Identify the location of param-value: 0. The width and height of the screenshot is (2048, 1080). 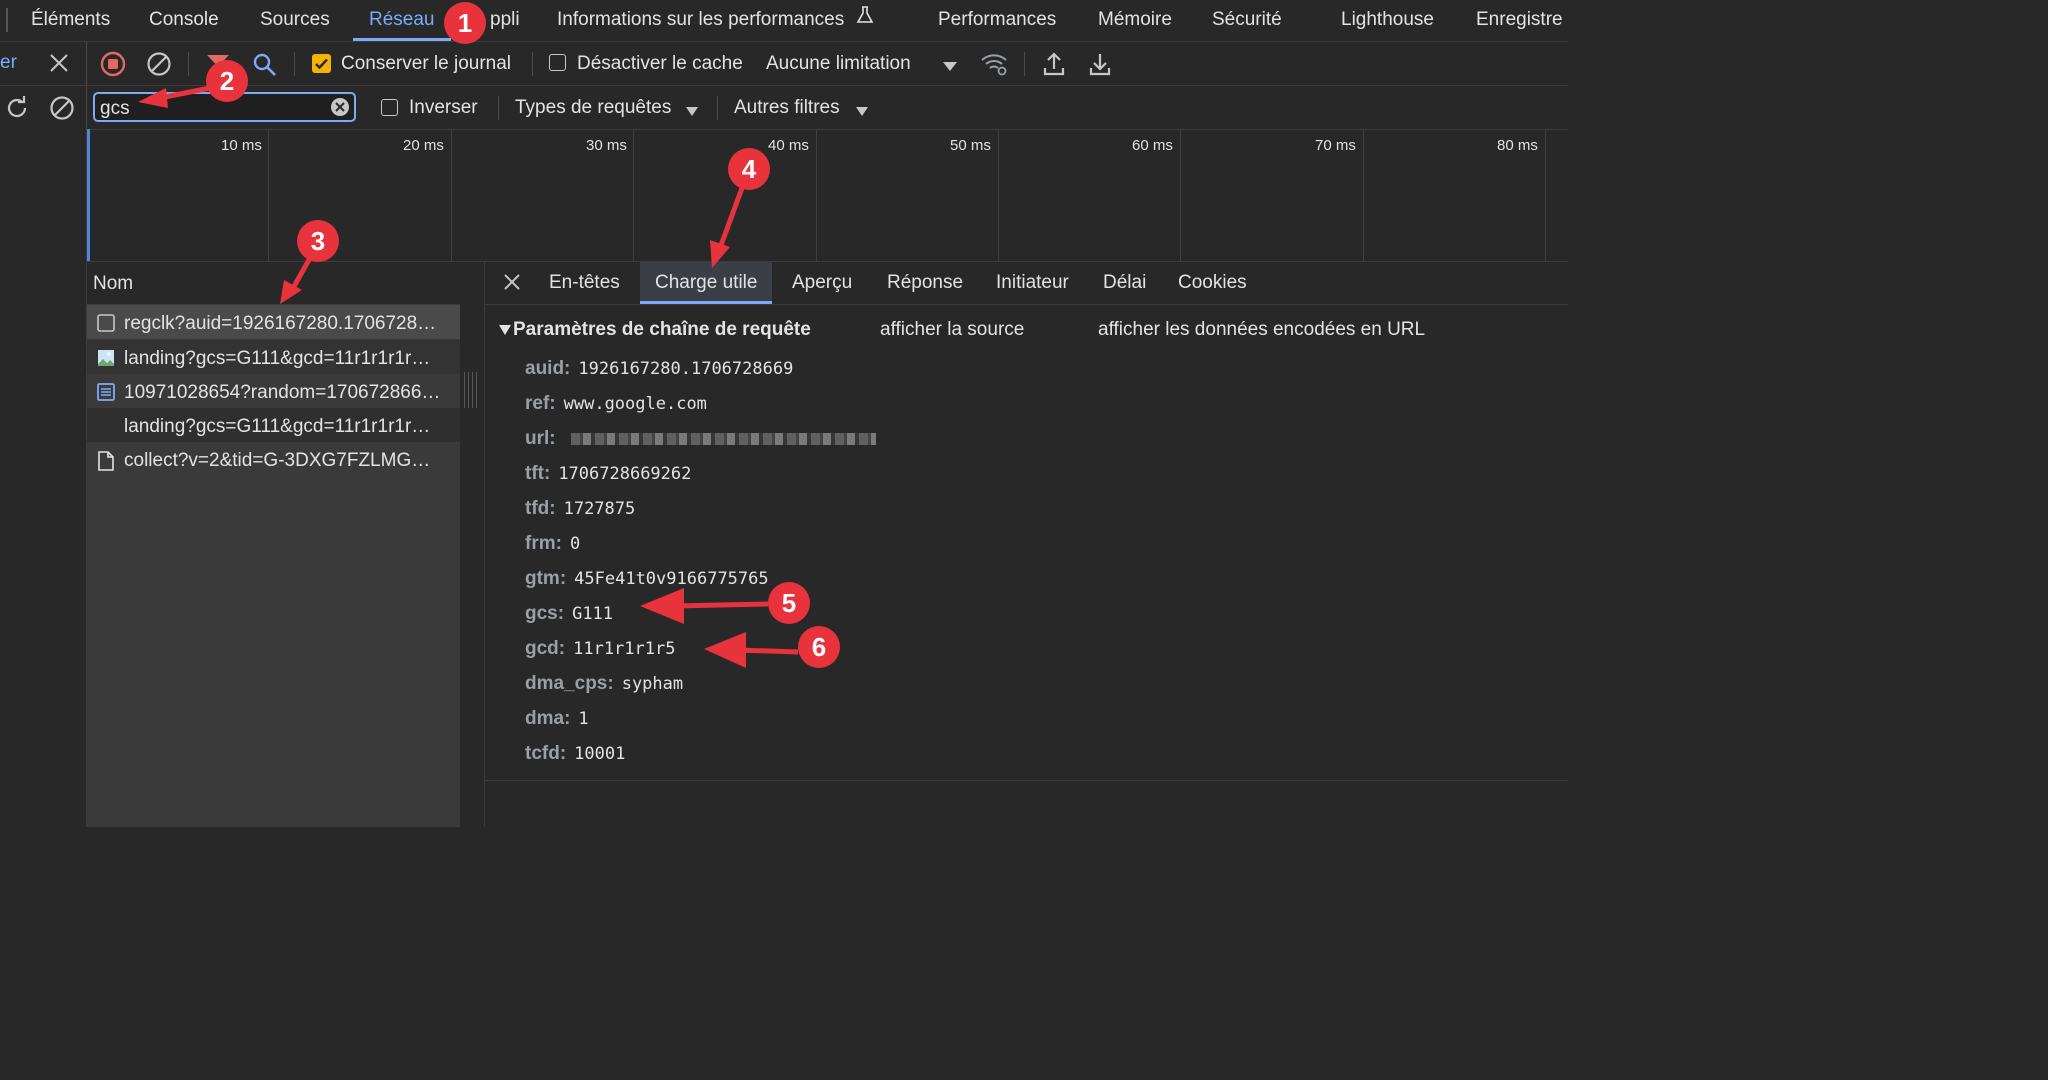
(575, 544).